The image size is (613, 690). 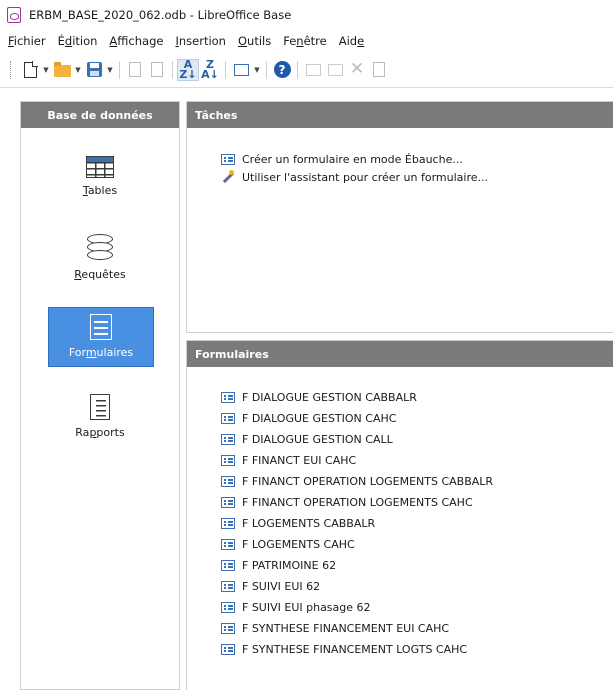 I want to click on open-folder-icon, so click(x=62, y=69).